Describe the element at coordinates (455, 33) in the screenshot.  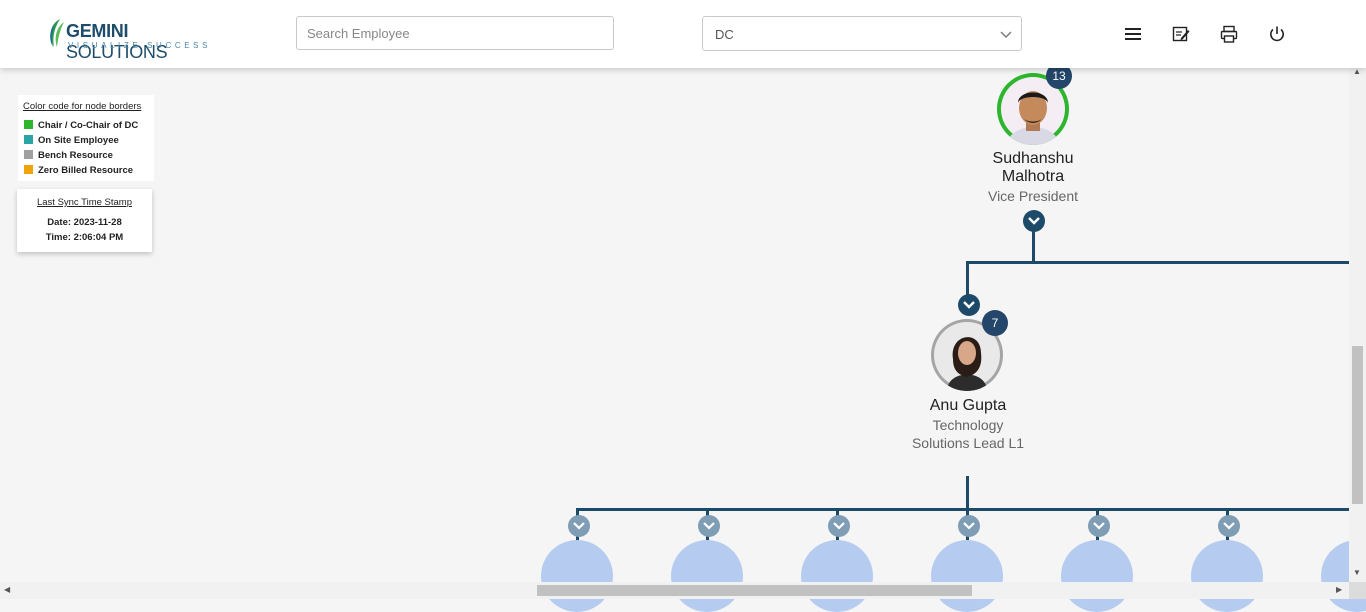
I see `search-employee-input` at that location.